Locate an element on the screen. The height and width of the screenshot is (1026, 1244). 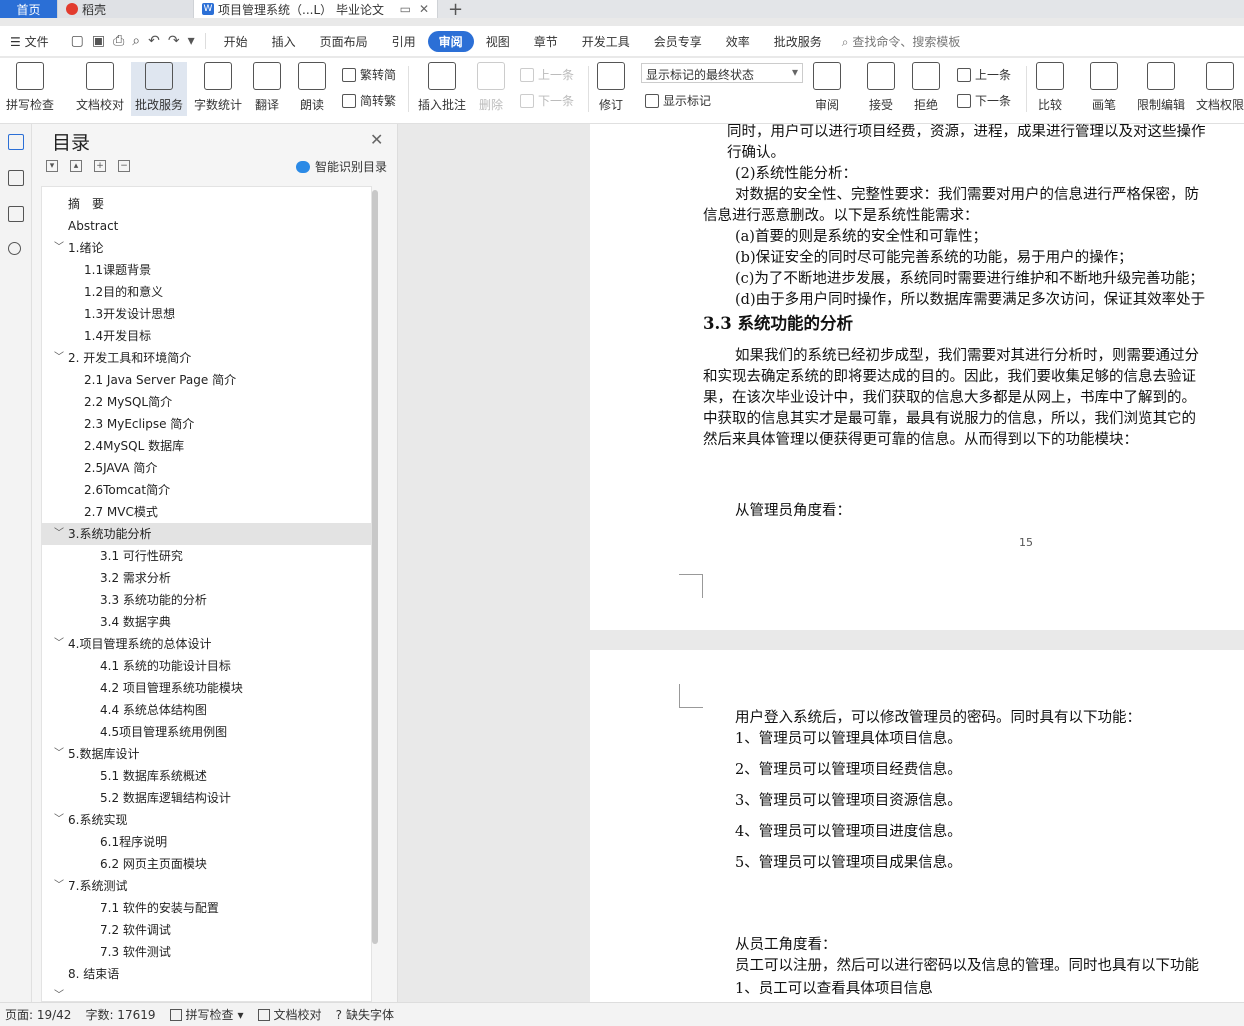
toc-panel-icon is located at coordinates (16, 142).